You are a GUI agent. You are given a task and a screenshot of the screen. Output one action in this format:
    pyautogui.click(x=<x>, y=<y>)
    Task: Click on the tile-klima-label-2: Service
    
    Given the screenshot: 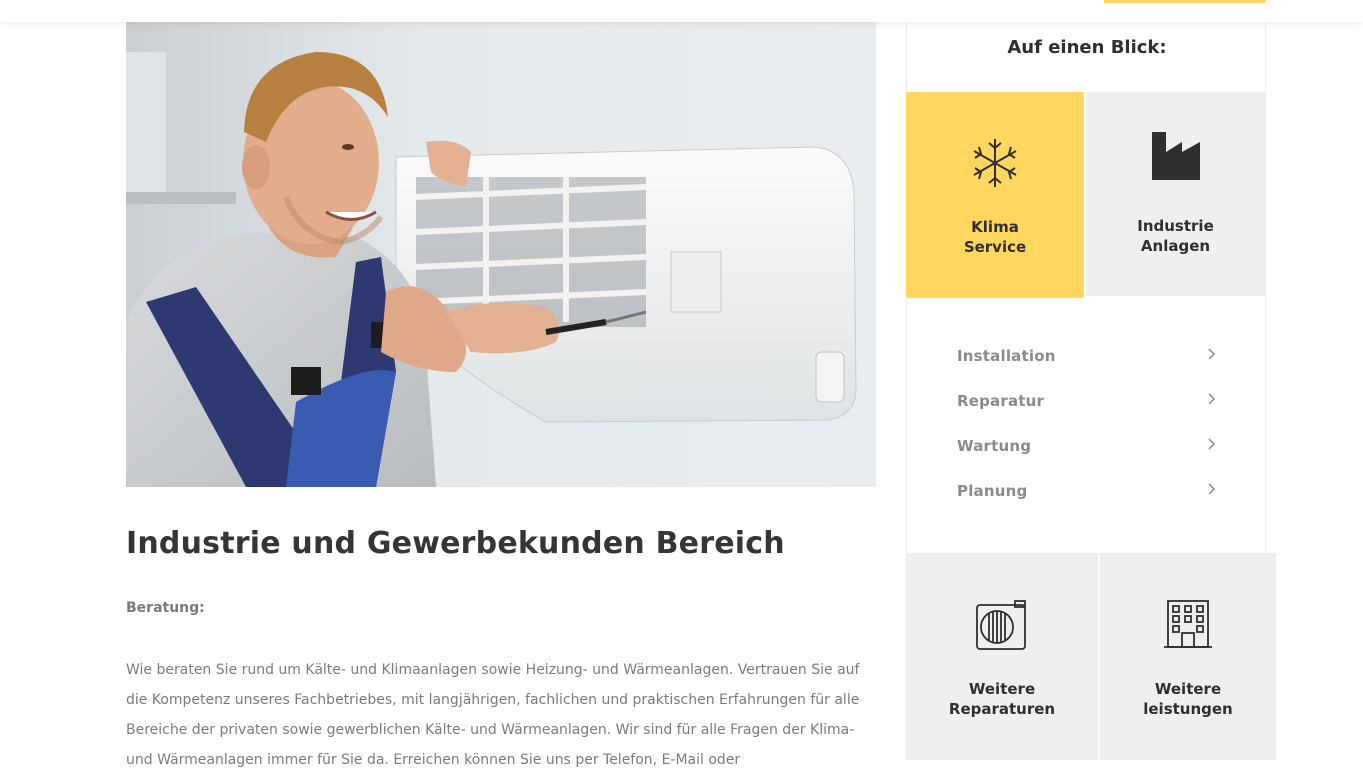 What is the action you would take?
    pyautogui.click(x=995, y=247)
    